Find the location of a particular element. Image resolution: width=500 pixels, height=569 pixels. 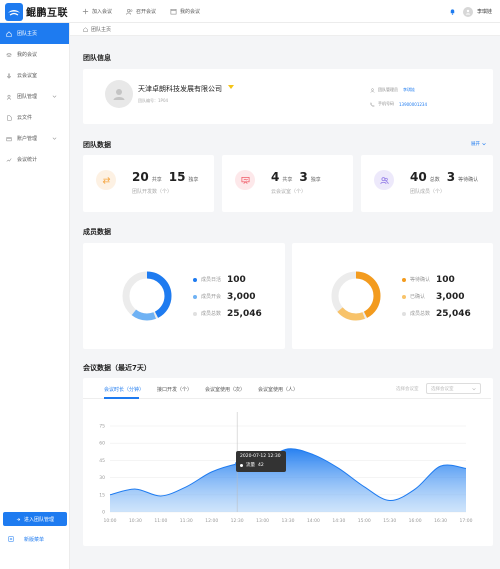

sidebar-item-my-meetings: 我的会议 is located at coordinates (34, 54).